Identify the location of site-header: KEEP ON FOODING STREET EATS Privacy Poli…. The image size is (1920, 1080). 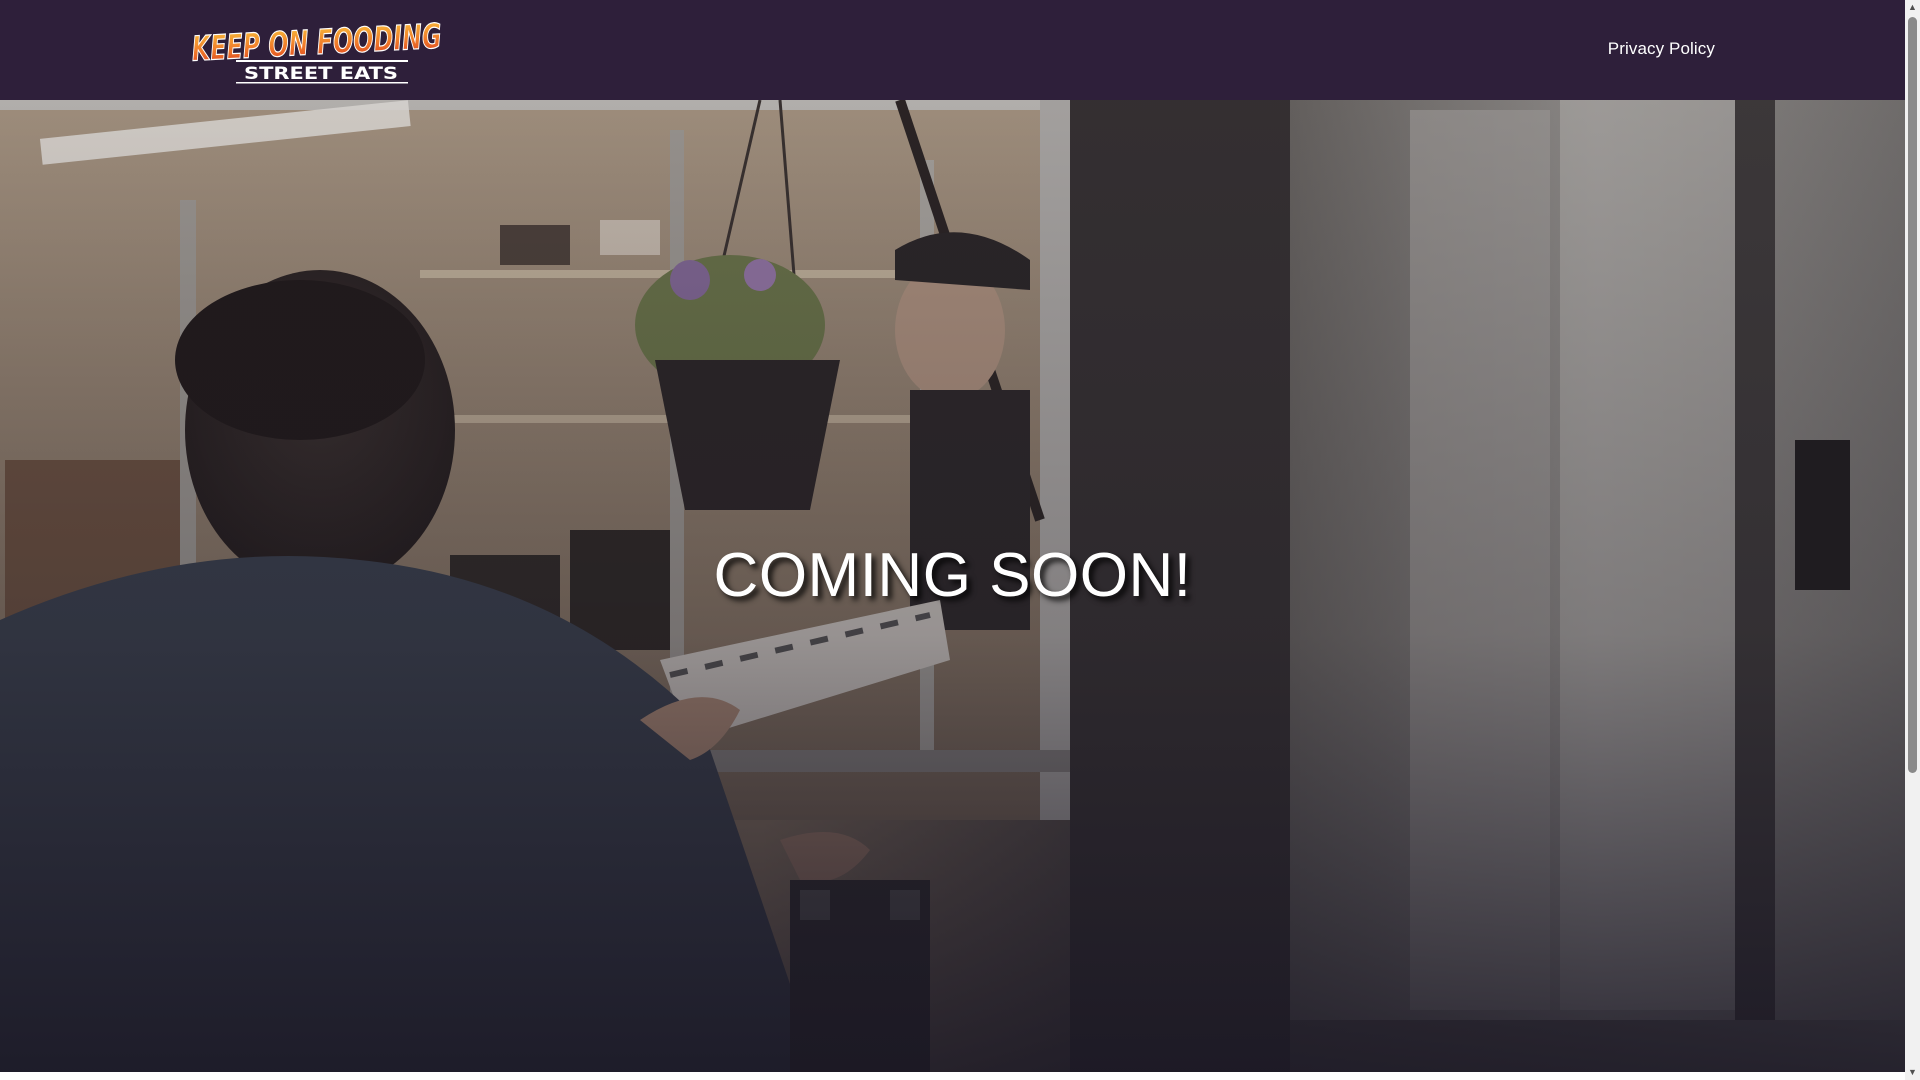
(952, 50).